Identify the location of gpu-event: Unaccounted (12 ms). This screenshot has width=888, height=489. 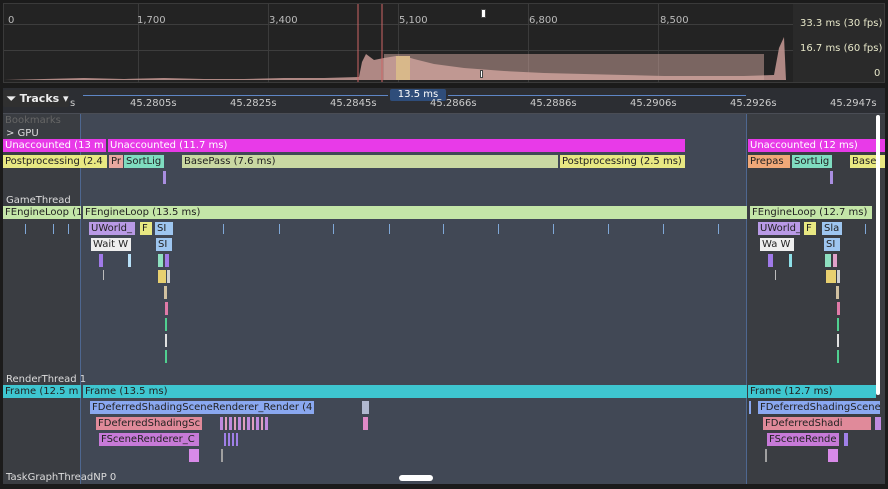
(816, 145).